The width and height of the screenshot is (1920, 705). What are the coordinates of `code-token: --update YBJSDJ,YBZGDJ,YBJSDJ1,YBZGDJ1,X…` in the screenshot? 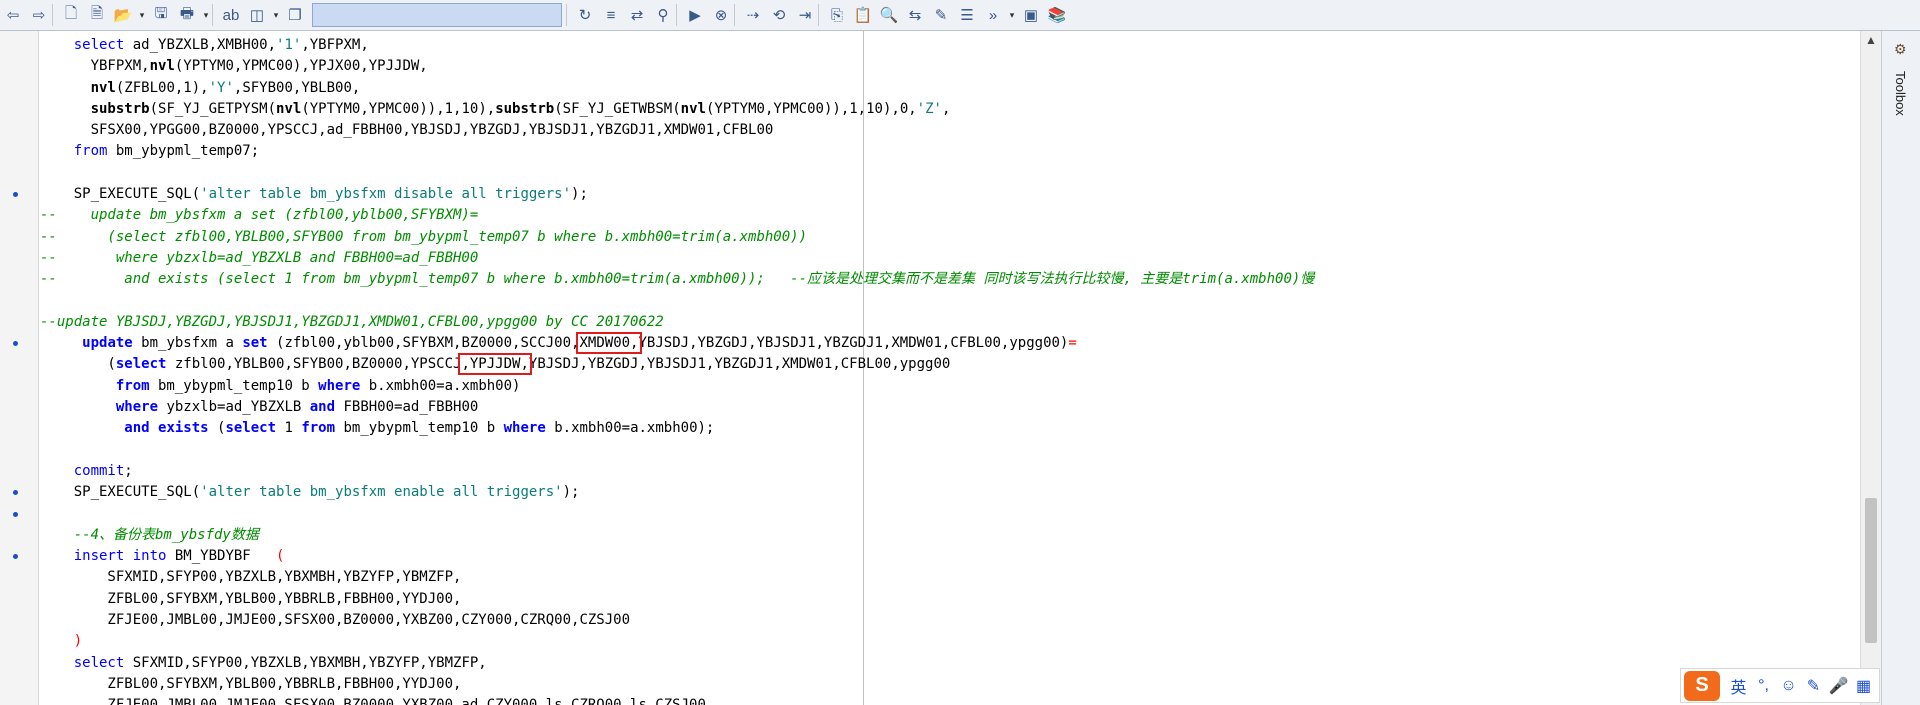 It's located at (352, 321).